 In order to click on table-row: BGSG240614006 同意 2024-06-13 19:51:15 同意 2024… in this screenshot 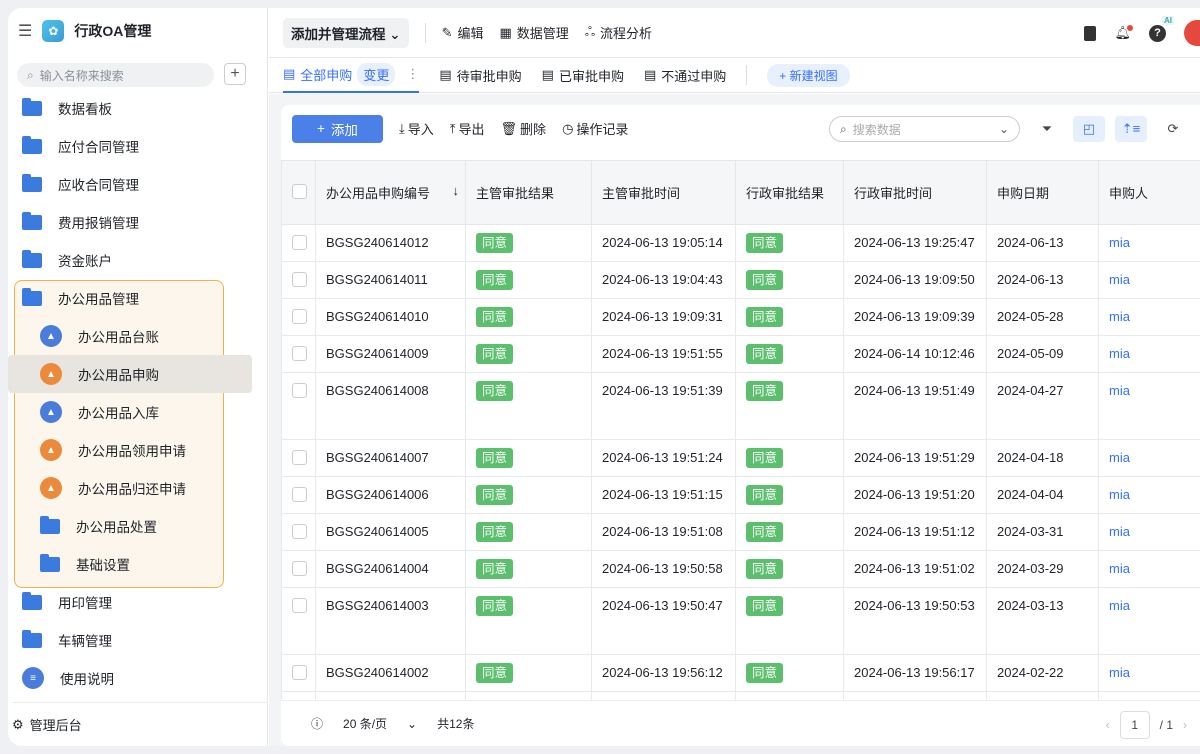, I will do `click(740, 495)`.